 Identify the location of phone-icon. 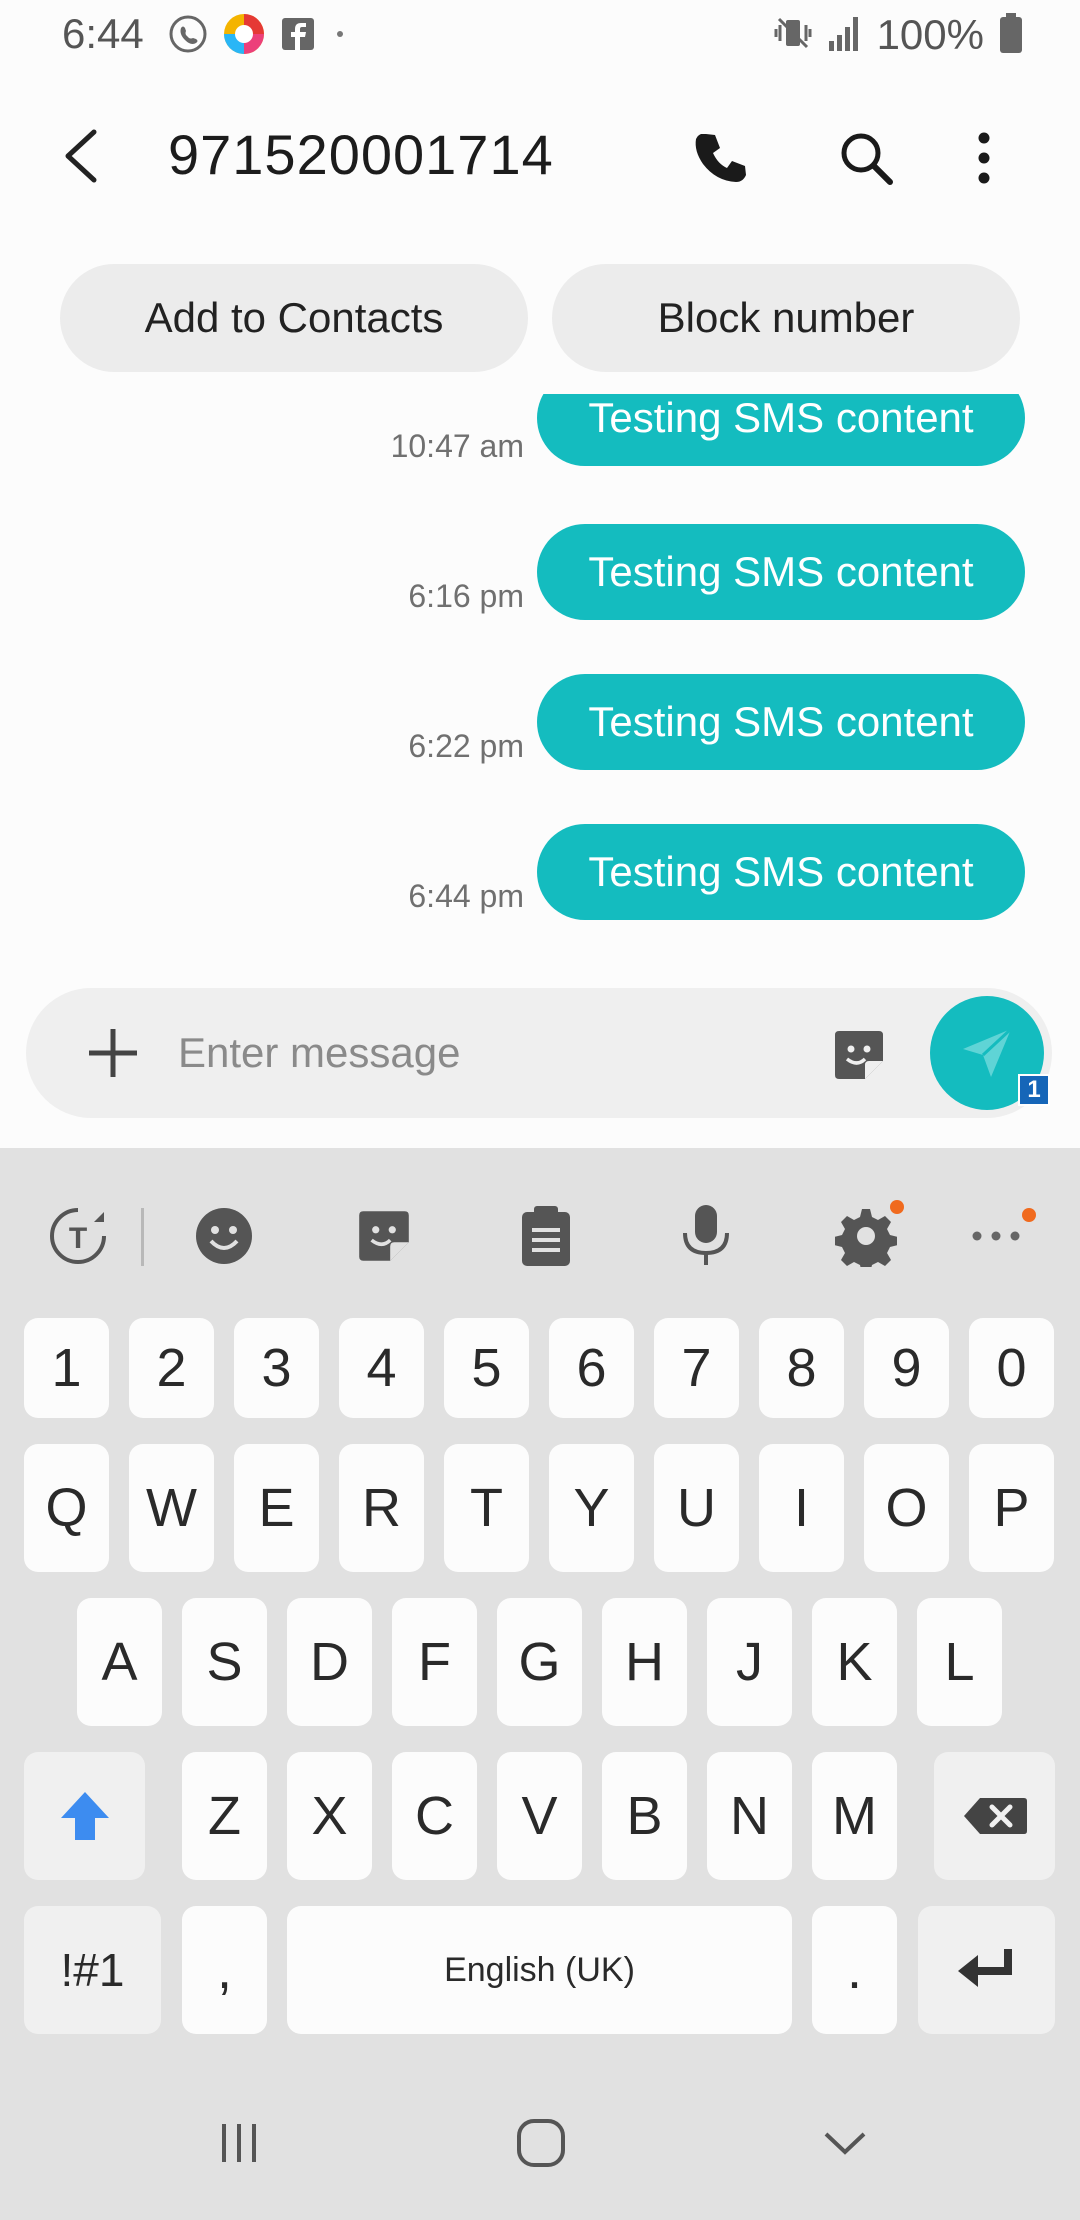
(720, 158).